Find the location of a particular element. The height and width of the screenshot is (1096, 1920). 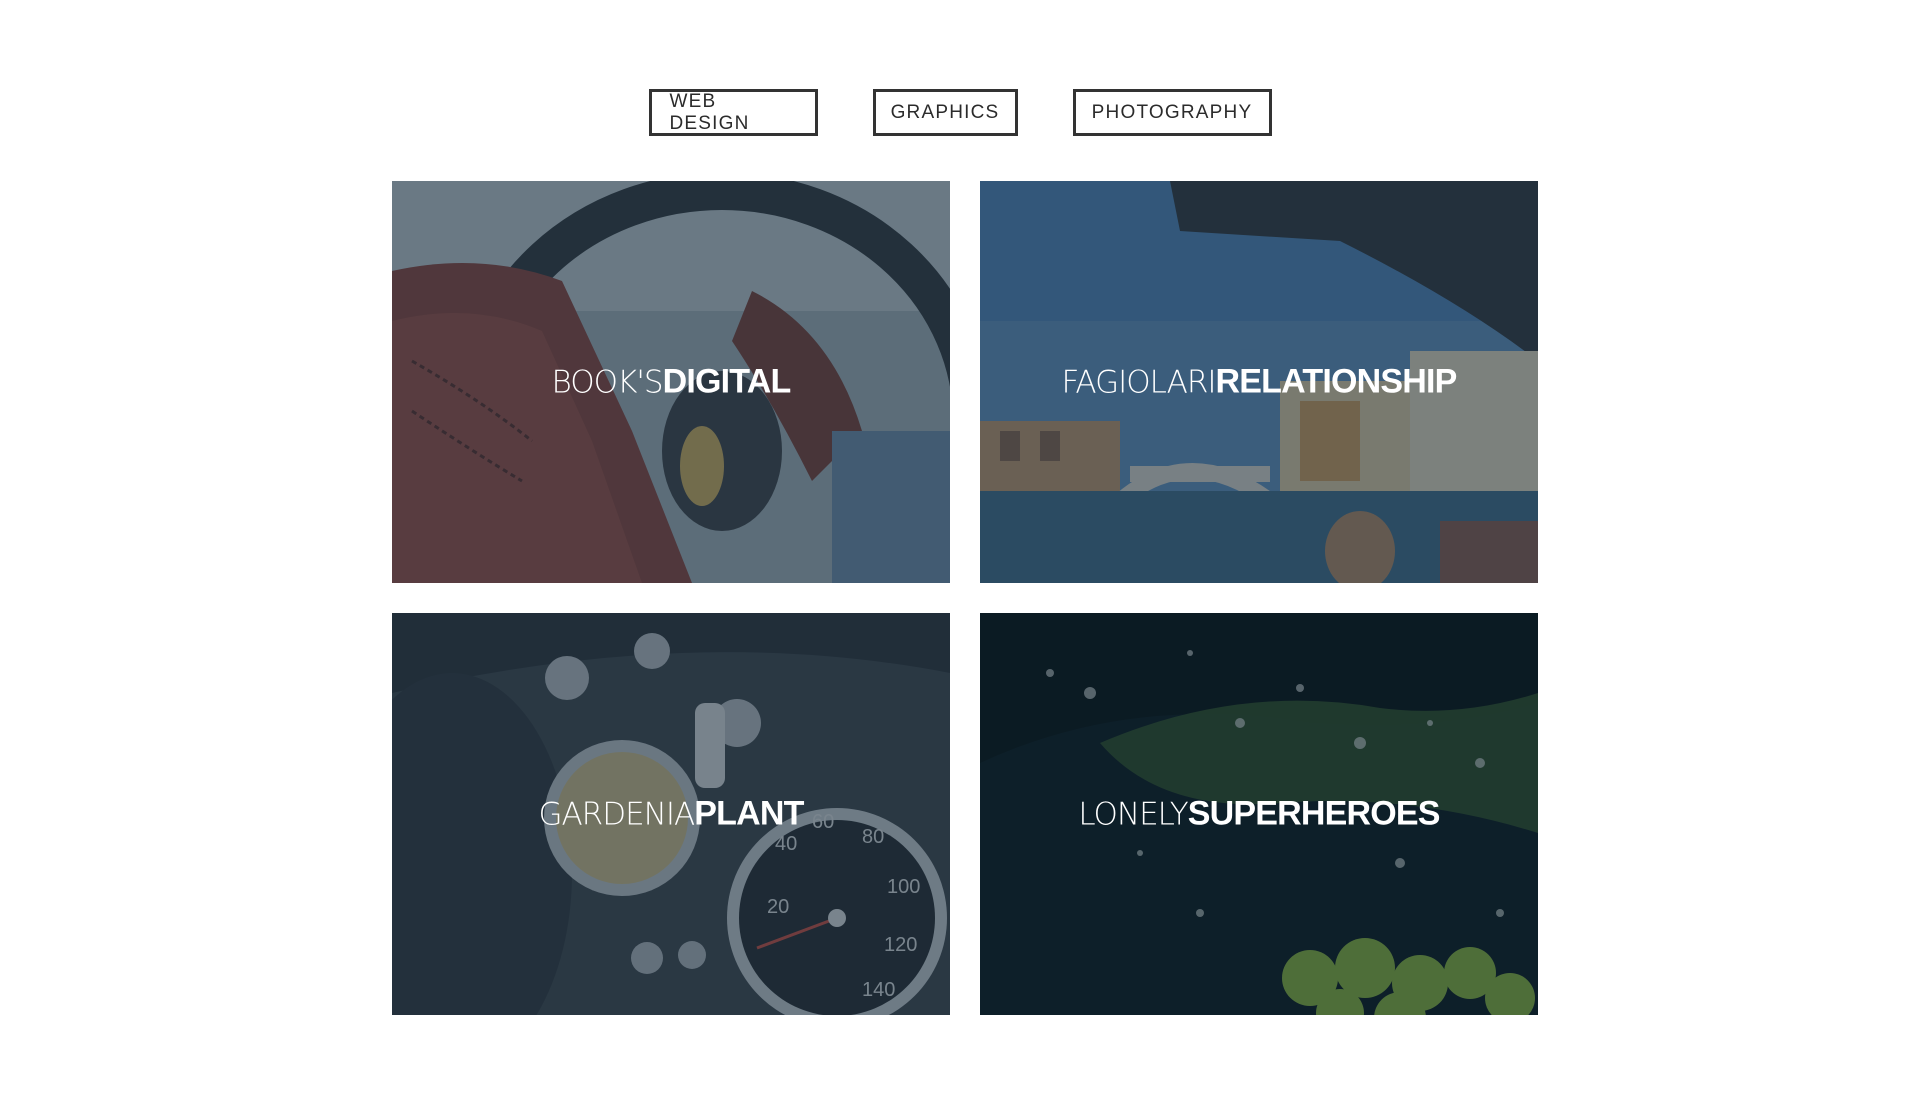

filter-graphics-button: GRAPHICS is located at coordinates (945, 112).